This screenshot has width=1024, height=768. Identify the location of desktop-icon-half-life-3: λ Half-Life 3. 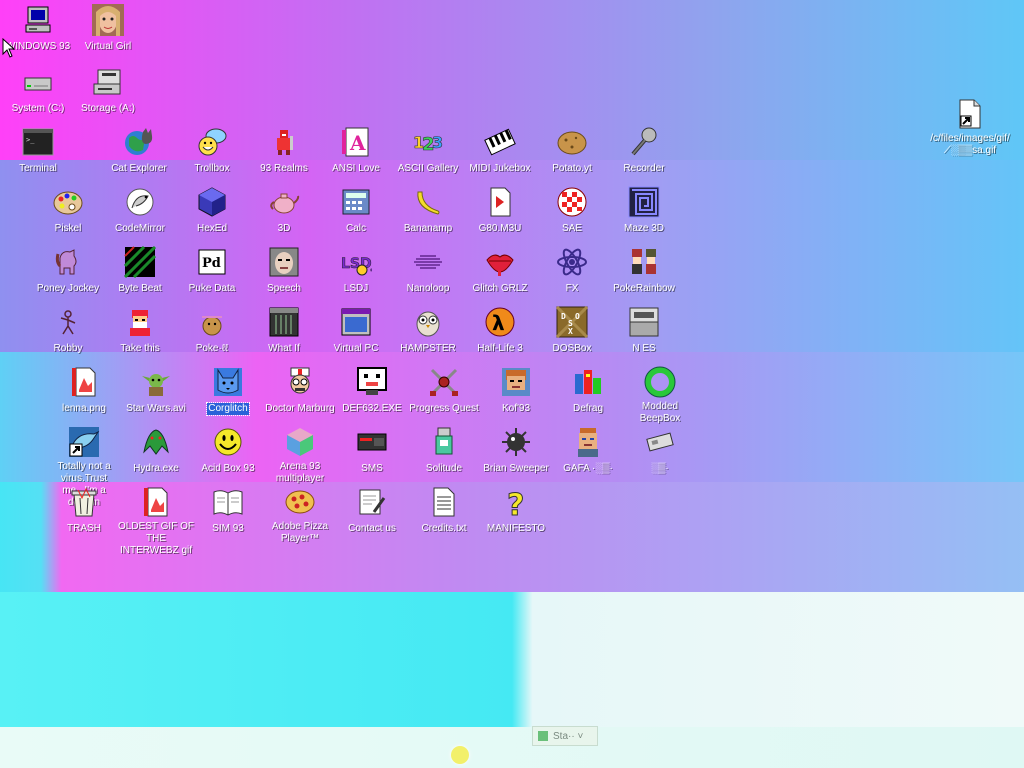
(500, 331).